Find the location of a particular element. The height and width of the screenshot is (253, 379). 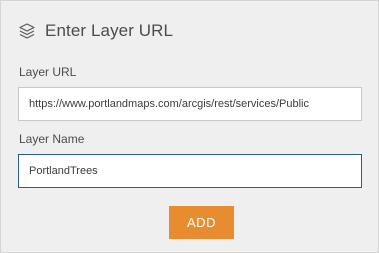

layer-name-label: Layer Name is located at coordinates (52, 139).